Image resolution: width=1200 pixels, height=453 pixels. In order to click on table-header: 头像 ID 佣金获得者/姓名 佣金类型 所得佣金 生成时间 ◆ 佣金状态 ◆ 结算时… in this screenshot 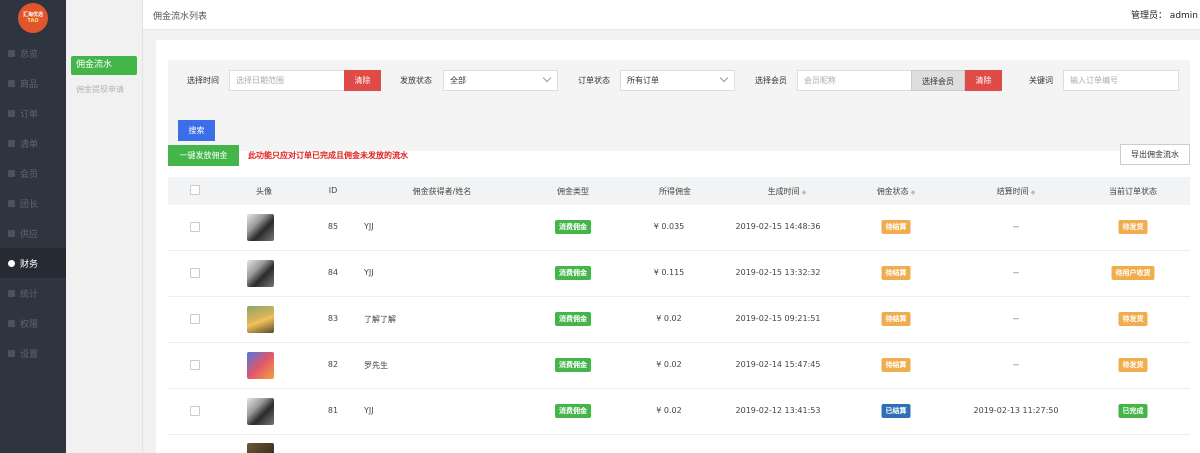, I will do `click(679, 191)`.